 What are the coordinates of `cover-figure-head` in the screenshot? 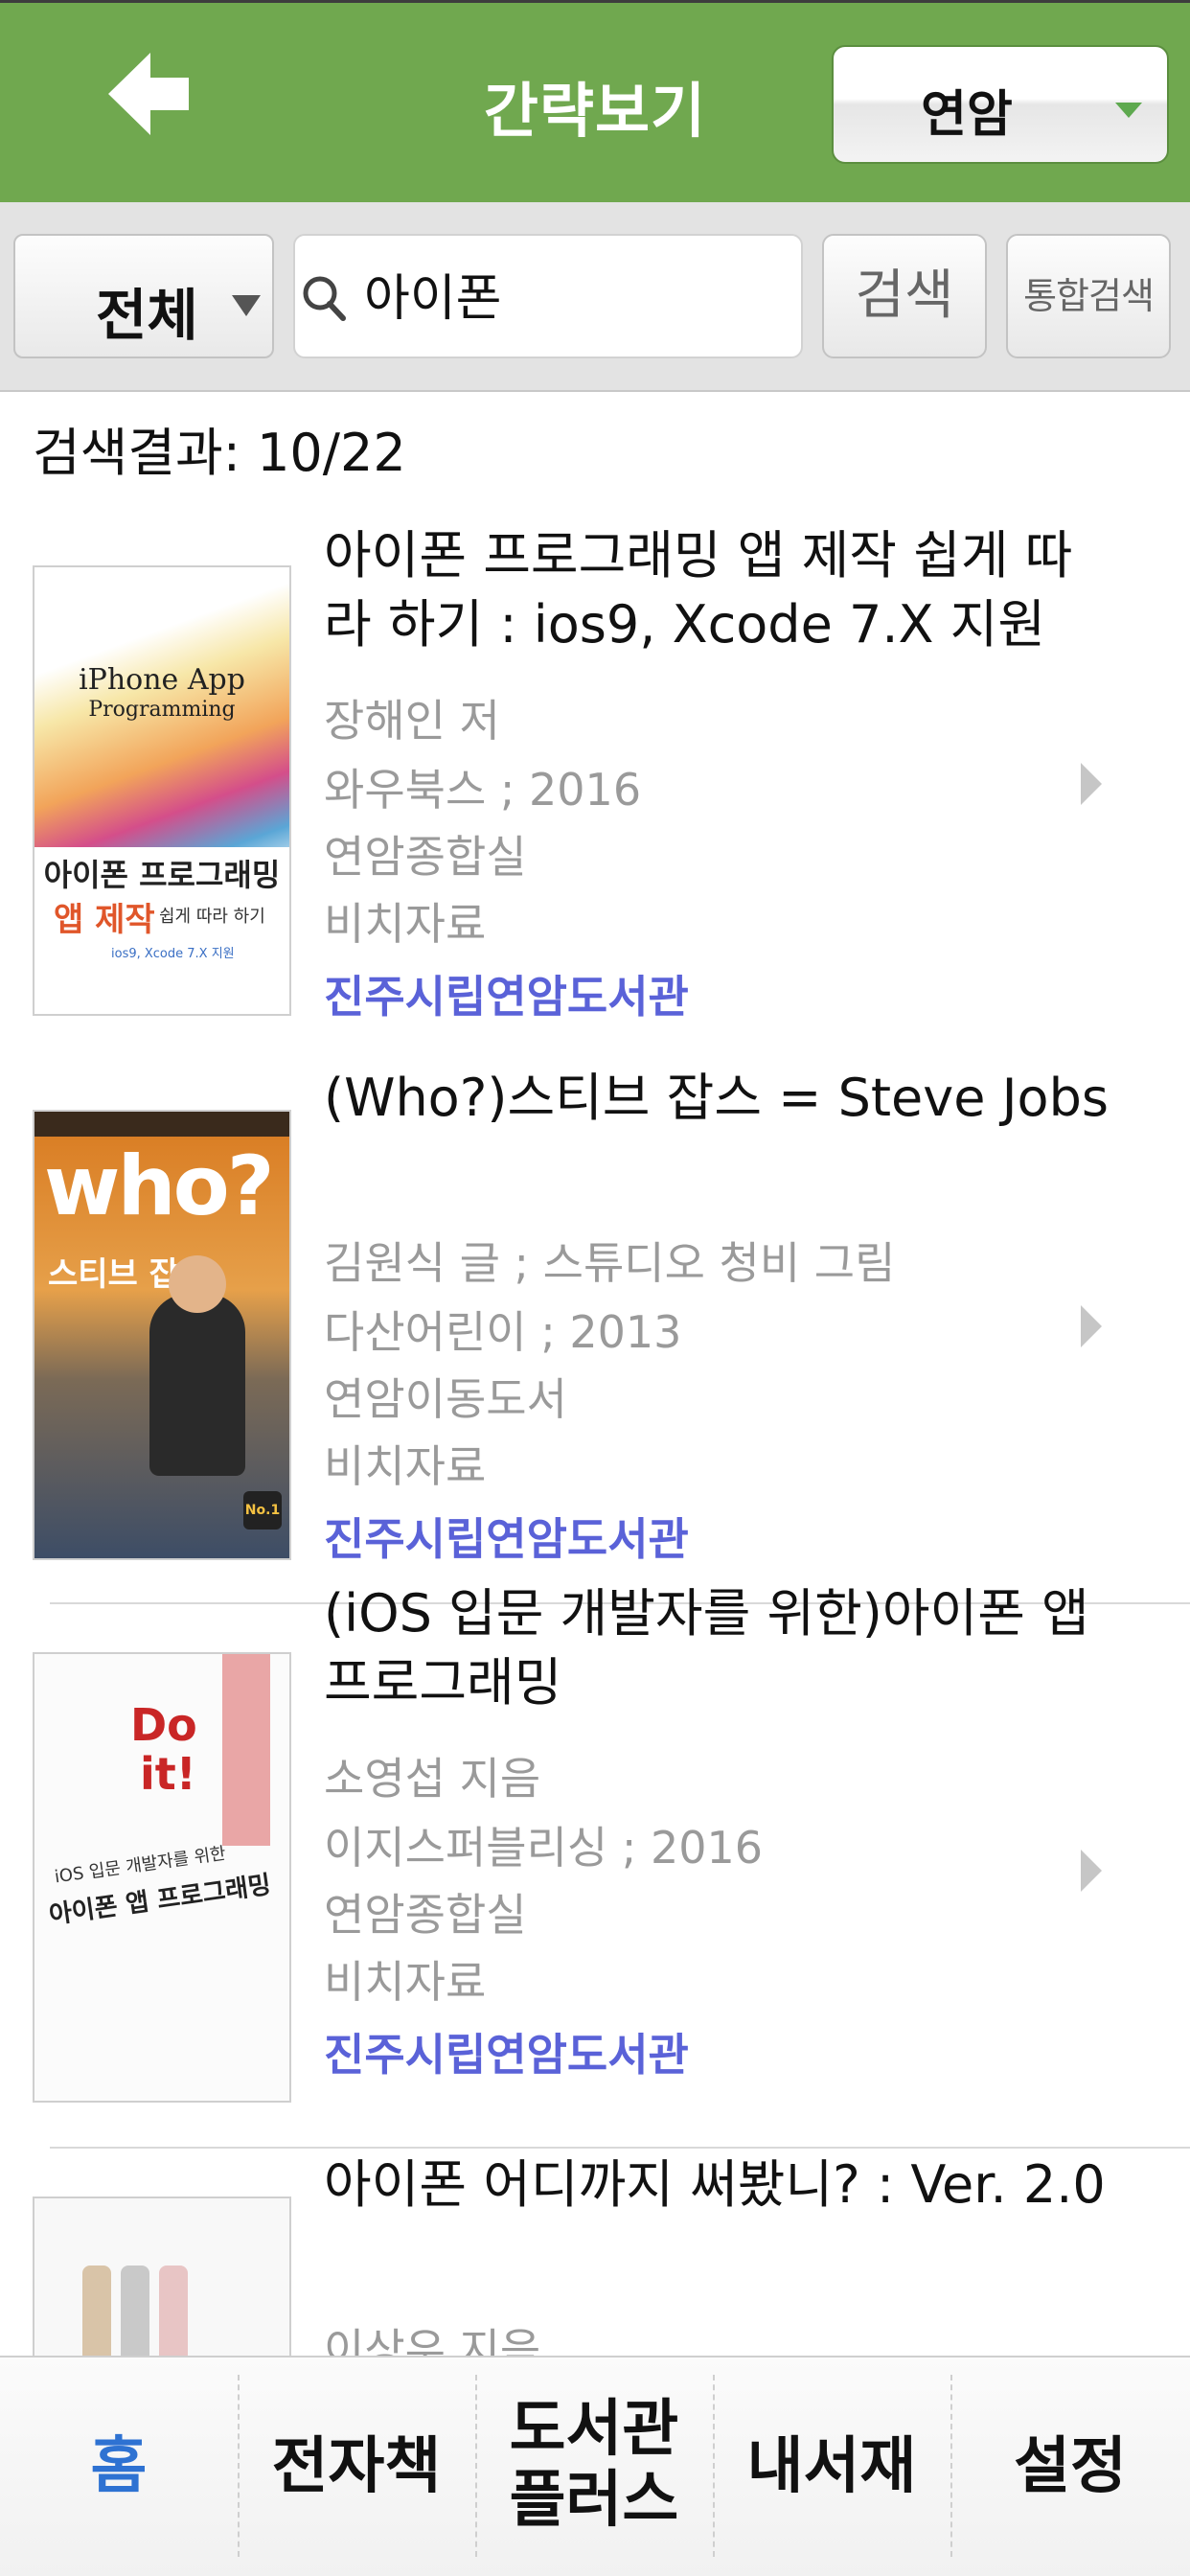 It's located at (198, 1284).